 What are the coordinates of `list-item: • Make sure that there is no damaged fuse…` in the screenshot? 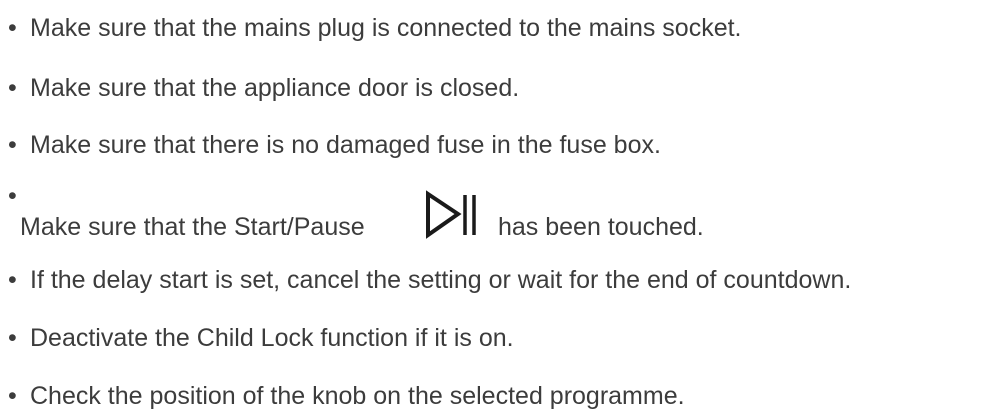 It's located at (334, 145).